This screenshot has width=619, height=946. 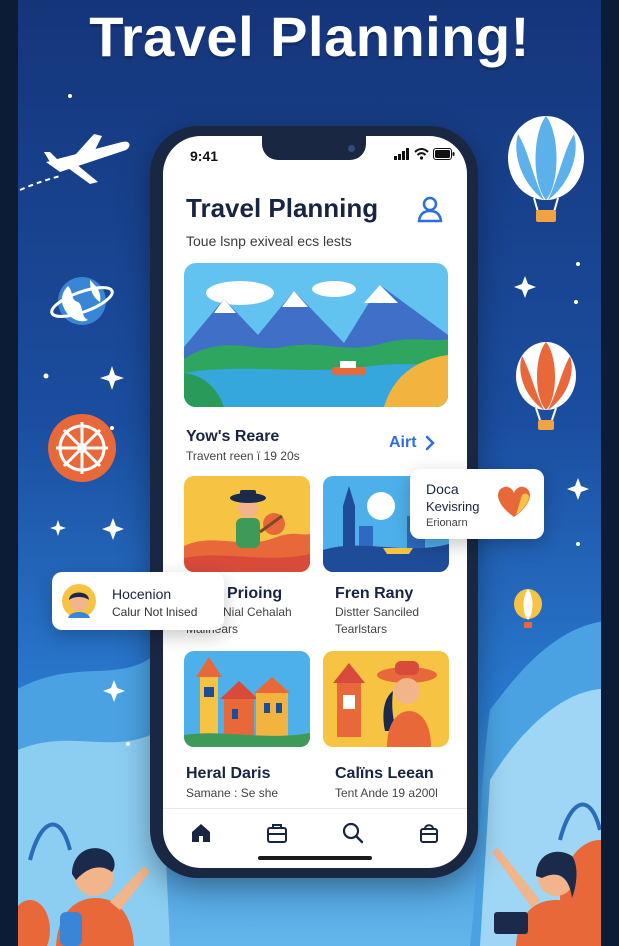 I want to click on card-detail: Nial Cehalah, so click(x=257, y=612).